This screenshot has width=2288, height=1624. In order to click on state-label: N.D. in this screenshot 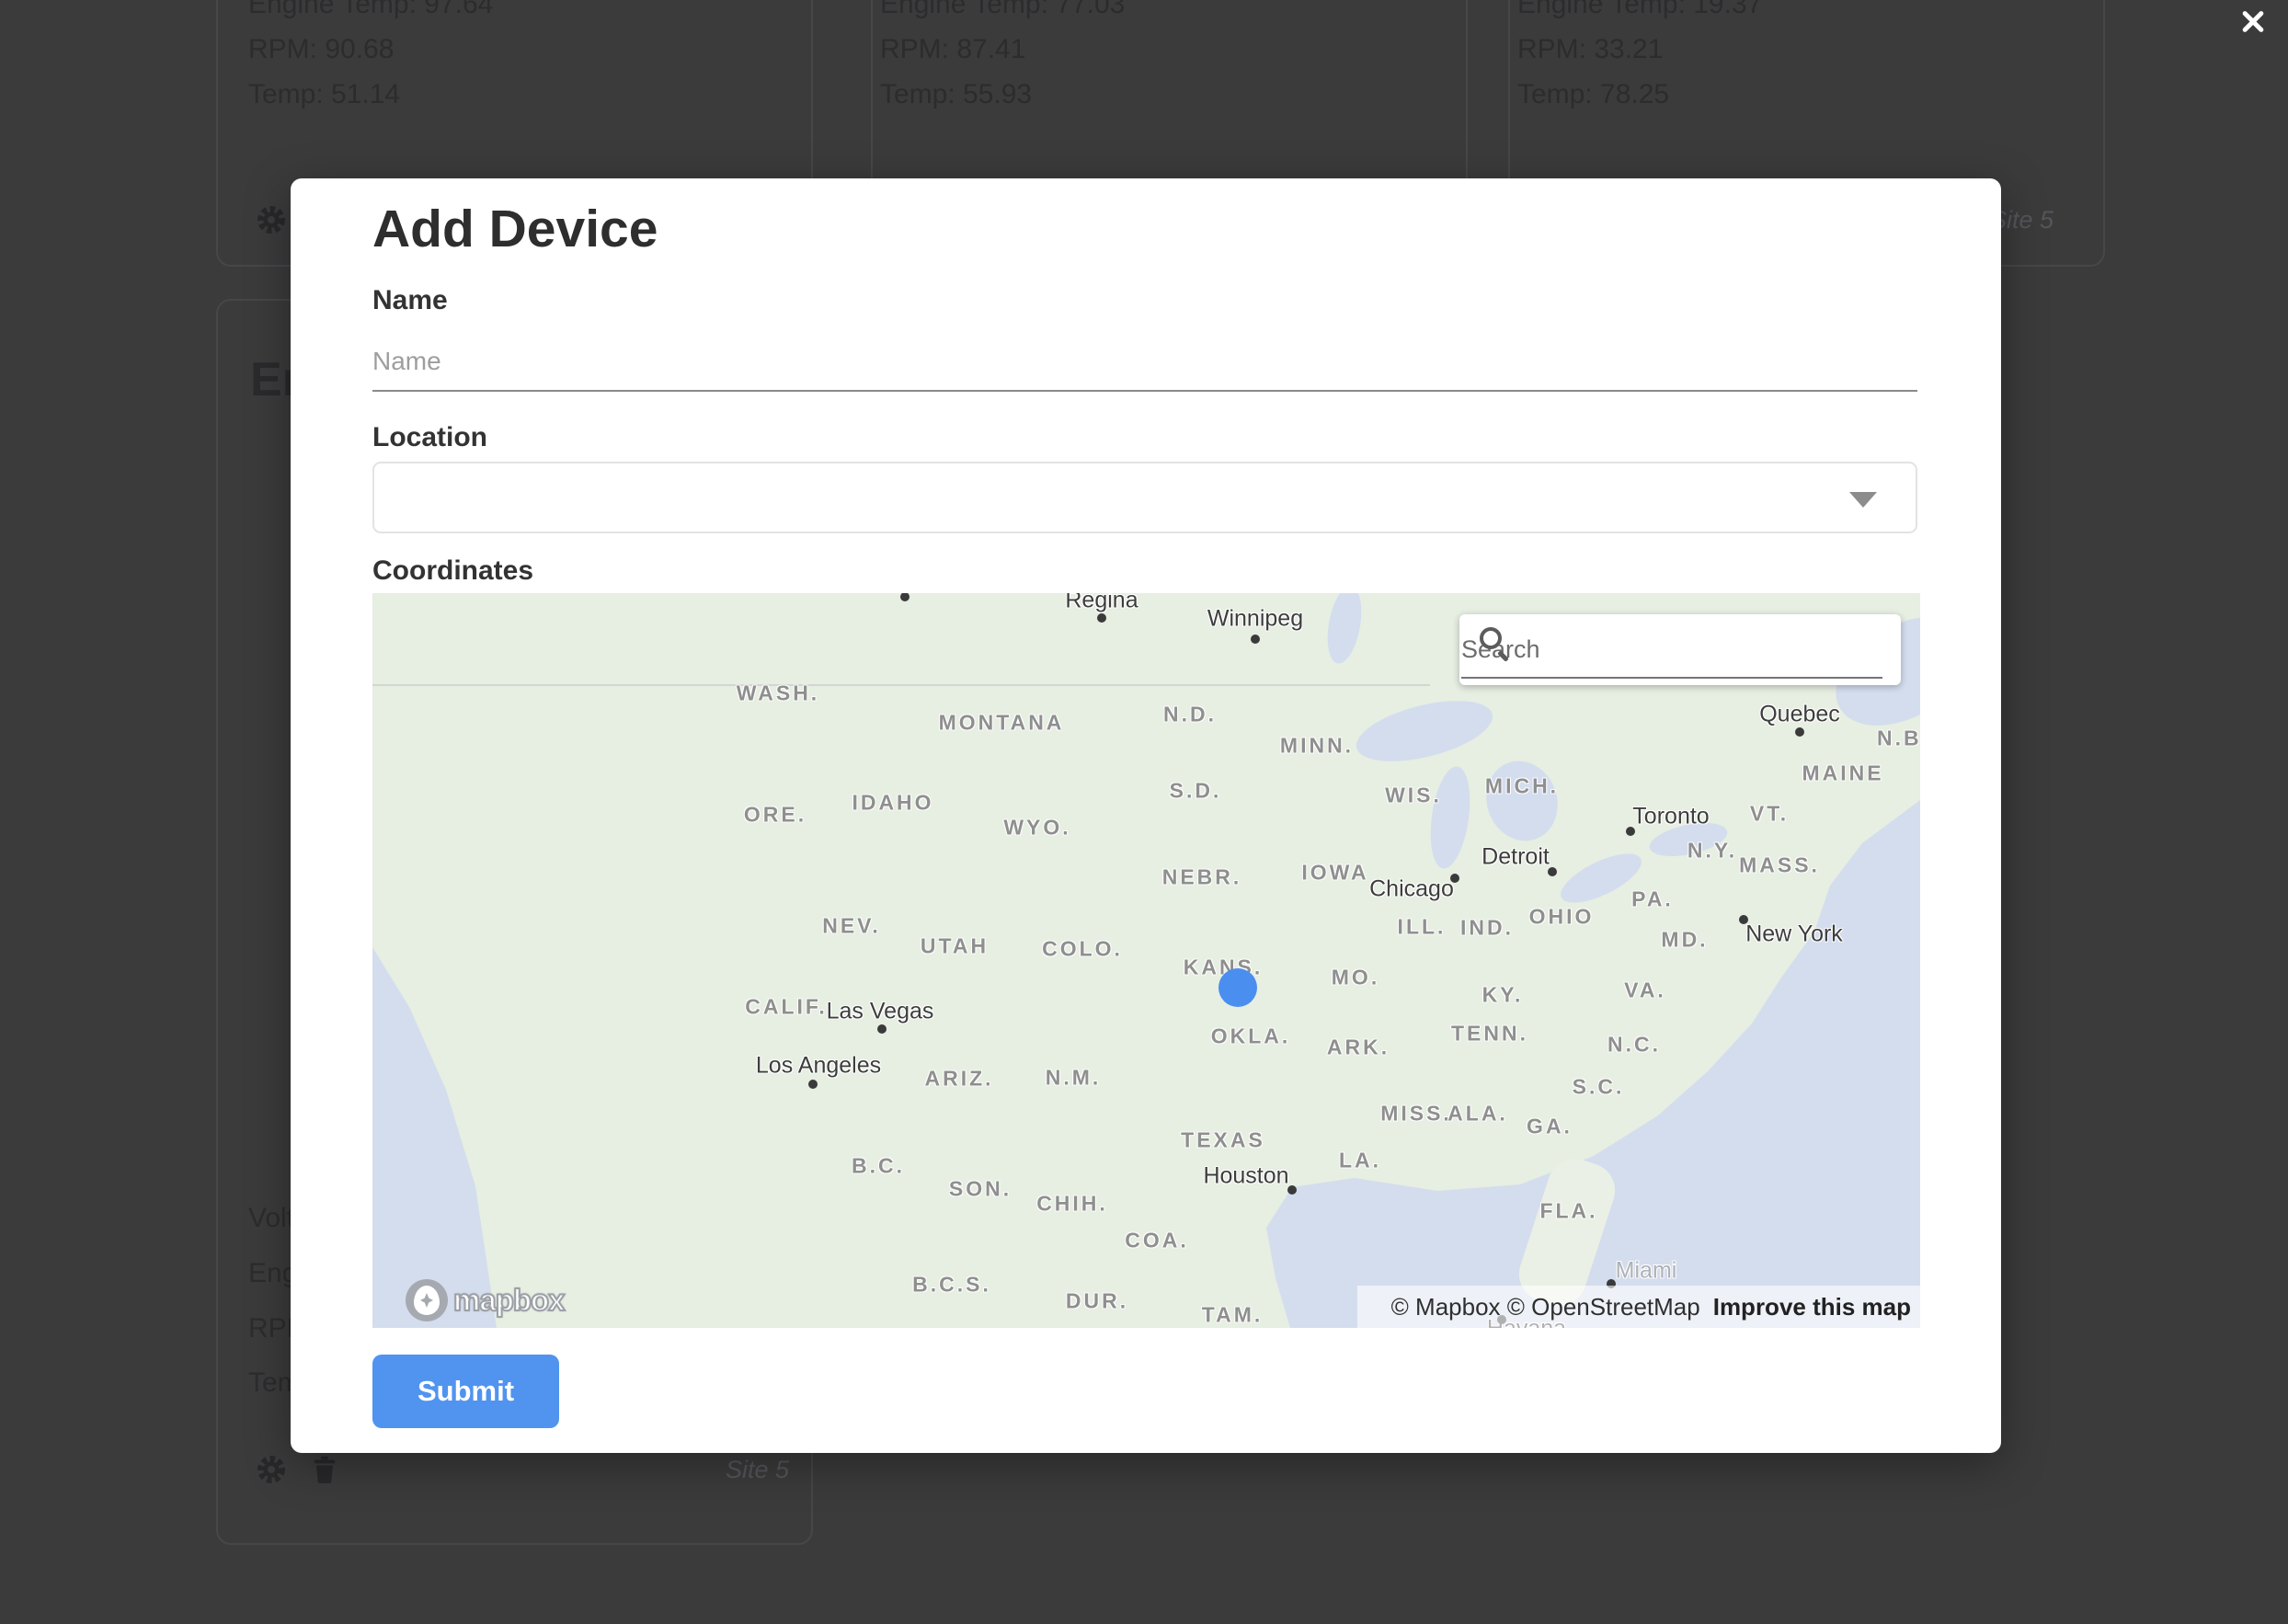, I will do `click(1190, 714)`.